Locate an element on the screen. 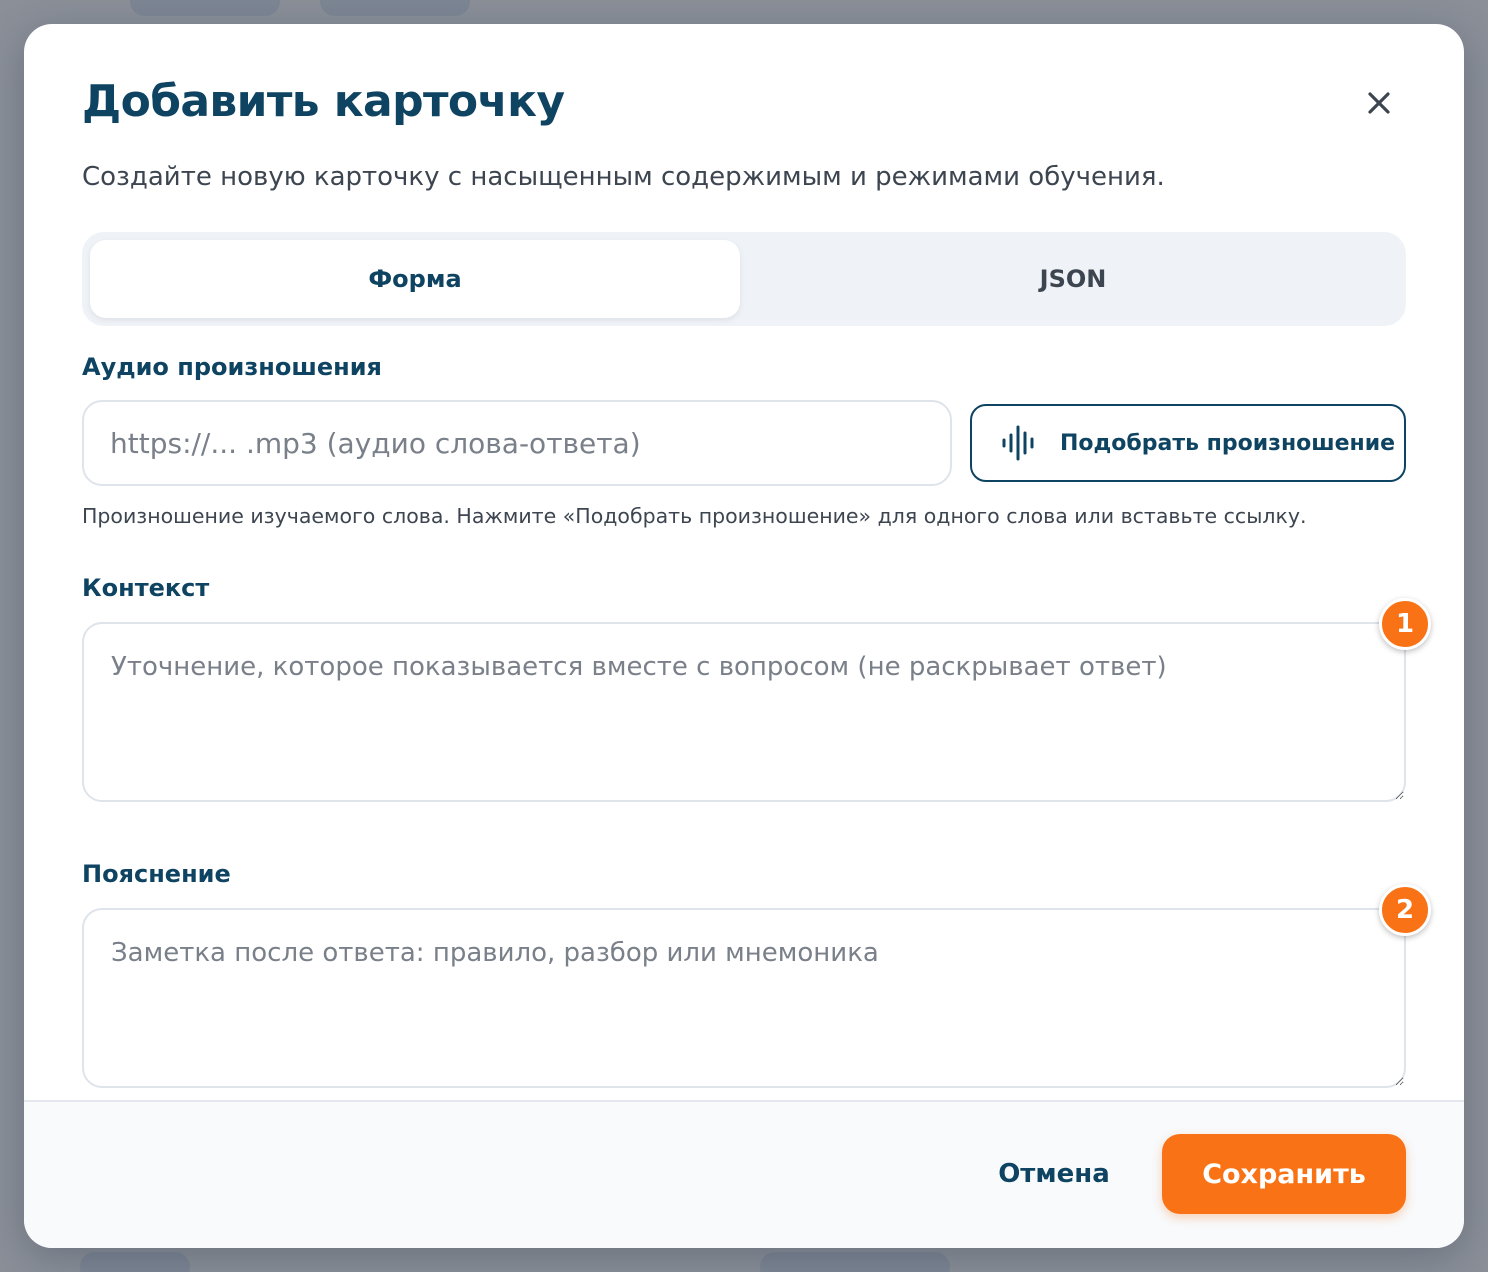  explanation-label: Пояснение is located at coordinates (156, 874).